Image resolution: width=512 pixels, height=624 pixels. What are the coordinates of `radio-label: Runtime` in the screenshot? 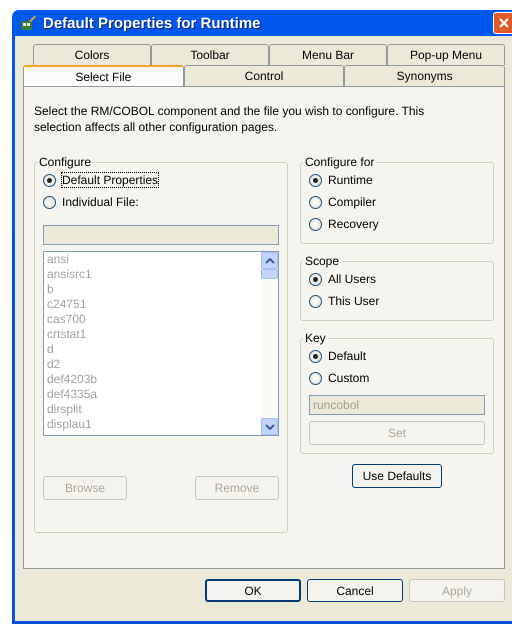 It's located at (350, 180).